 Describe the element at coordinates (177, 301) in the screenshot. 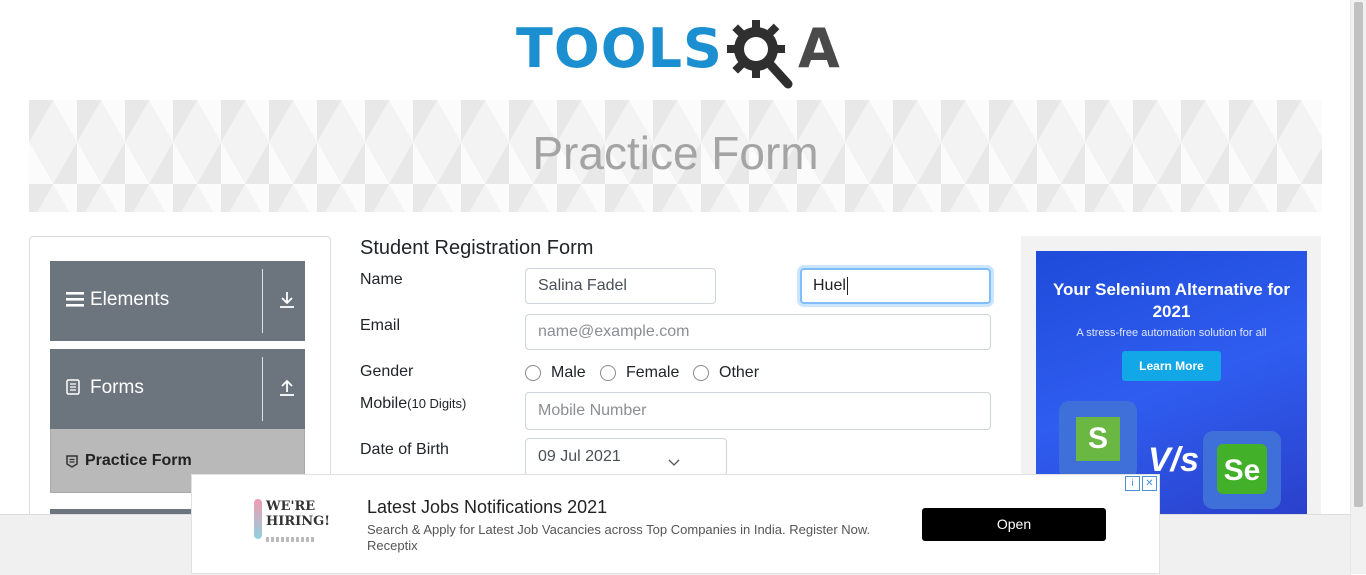

I see `sidebar-group-elements: Elements` at that location.